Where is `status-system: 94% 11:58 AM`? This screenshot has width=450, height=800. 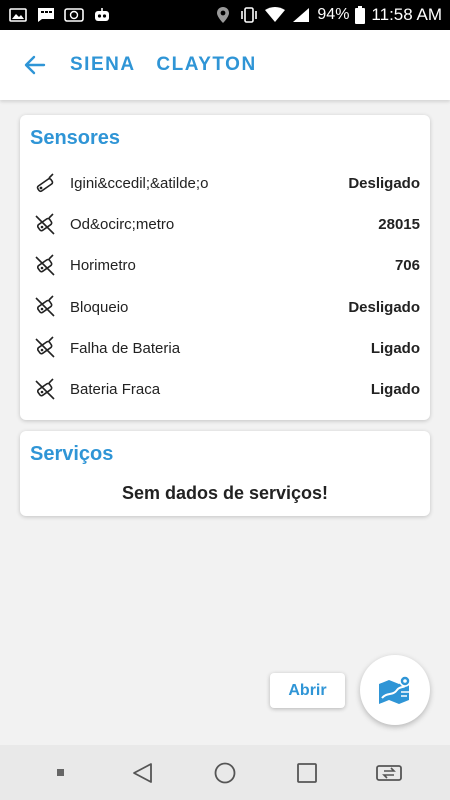 status-system: 94% 11:58 AM is located at coordinates (327, 15).